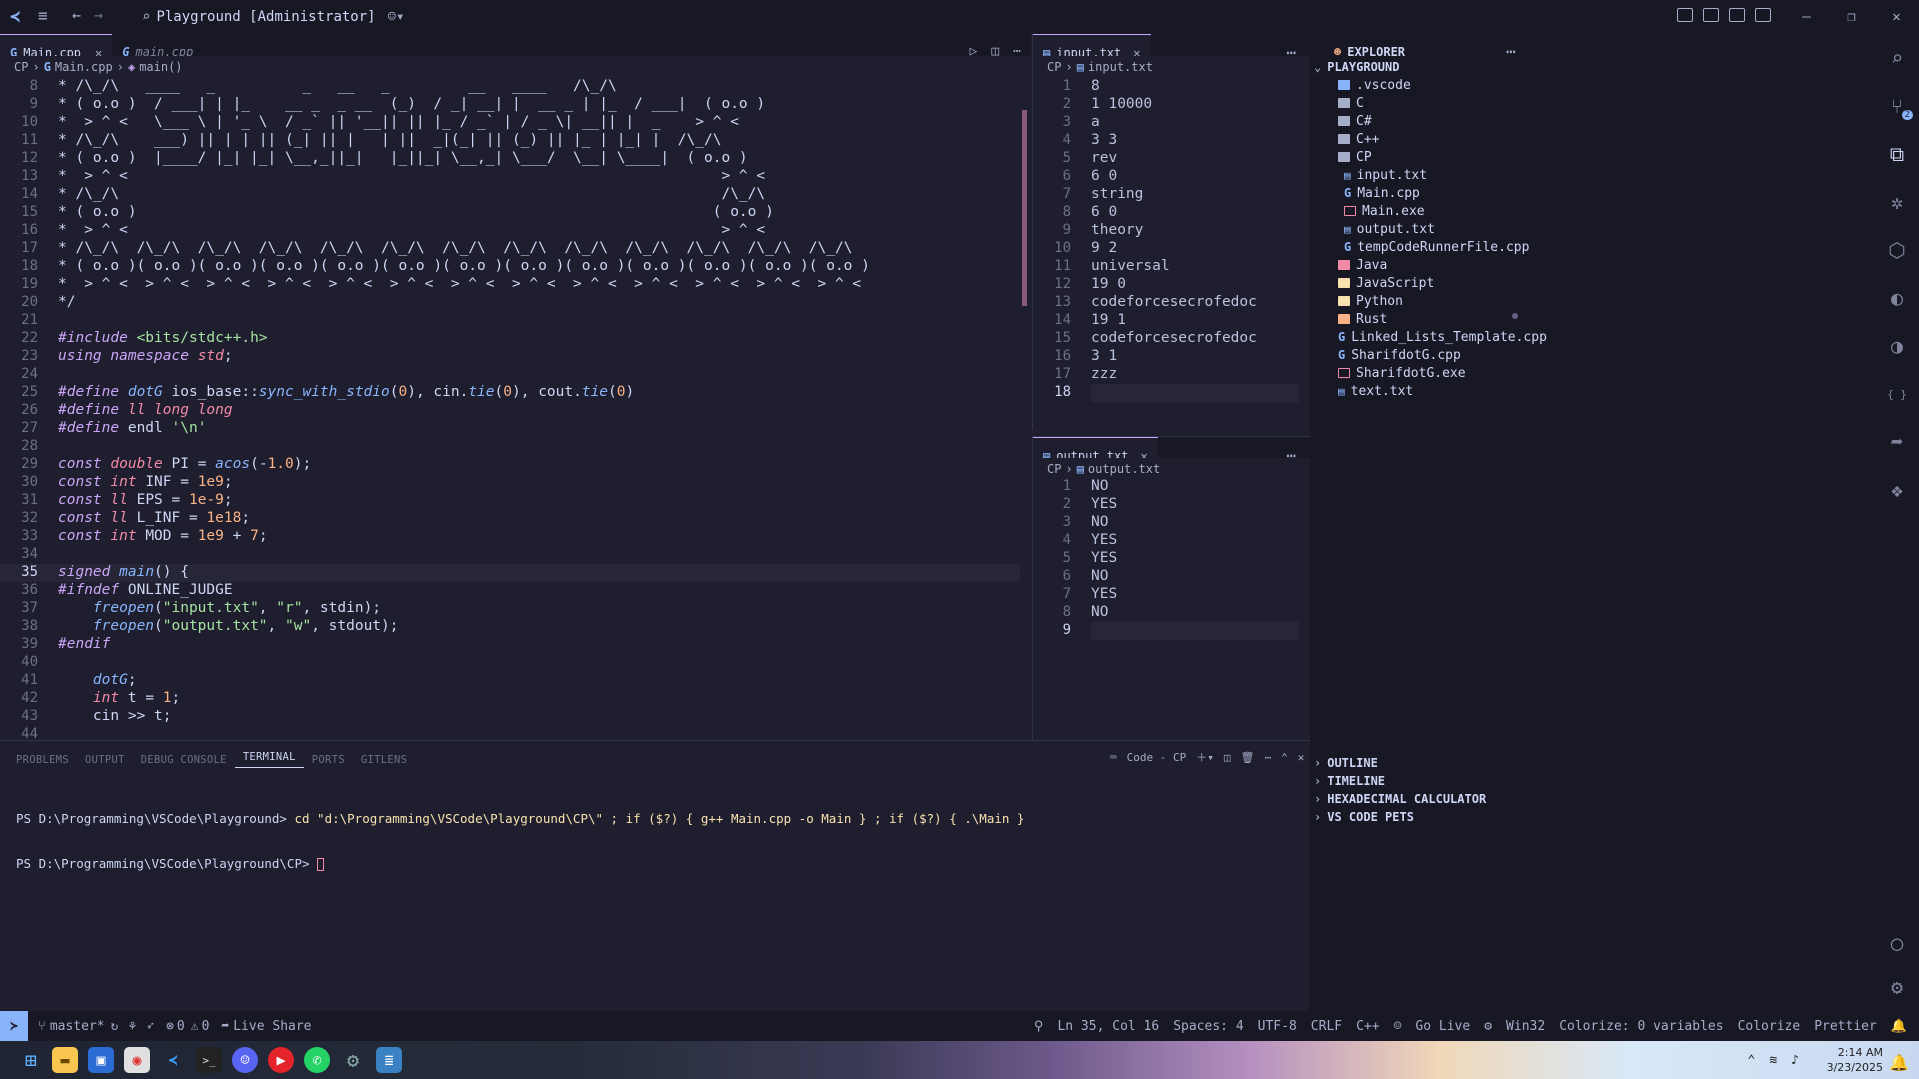 Image resolution: width=1919 pixels, height=1079 pixels. Describe the element at coordinates (1208, 1026) in the screenshot. I see `indentation: Spaces: 4` at that location.